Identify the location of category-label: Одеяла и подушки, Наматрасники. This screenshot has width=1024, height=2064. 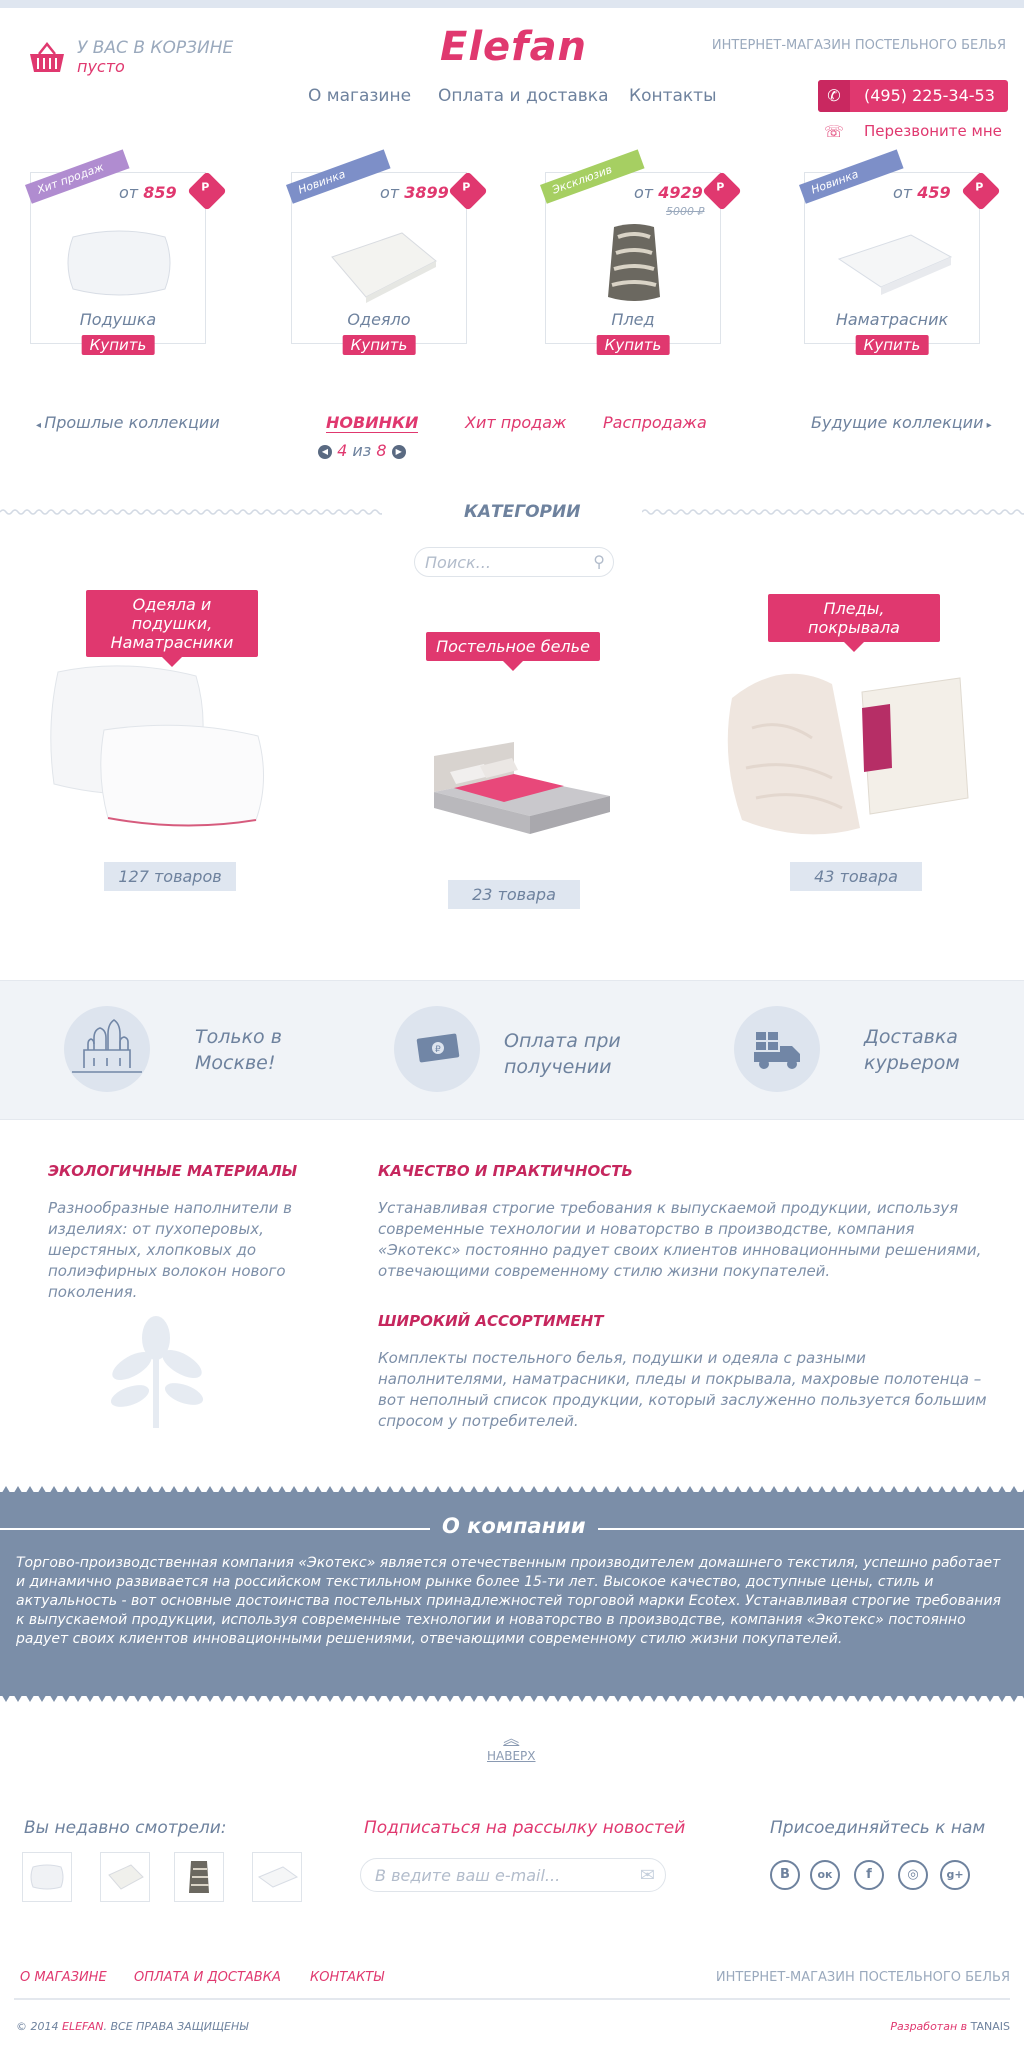
(172, 628).